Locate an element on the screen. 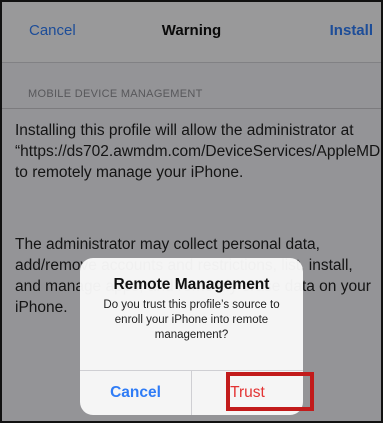 This screenshot has height=423, width=383. trust-highlight-box is located at coordinates (270, 391).